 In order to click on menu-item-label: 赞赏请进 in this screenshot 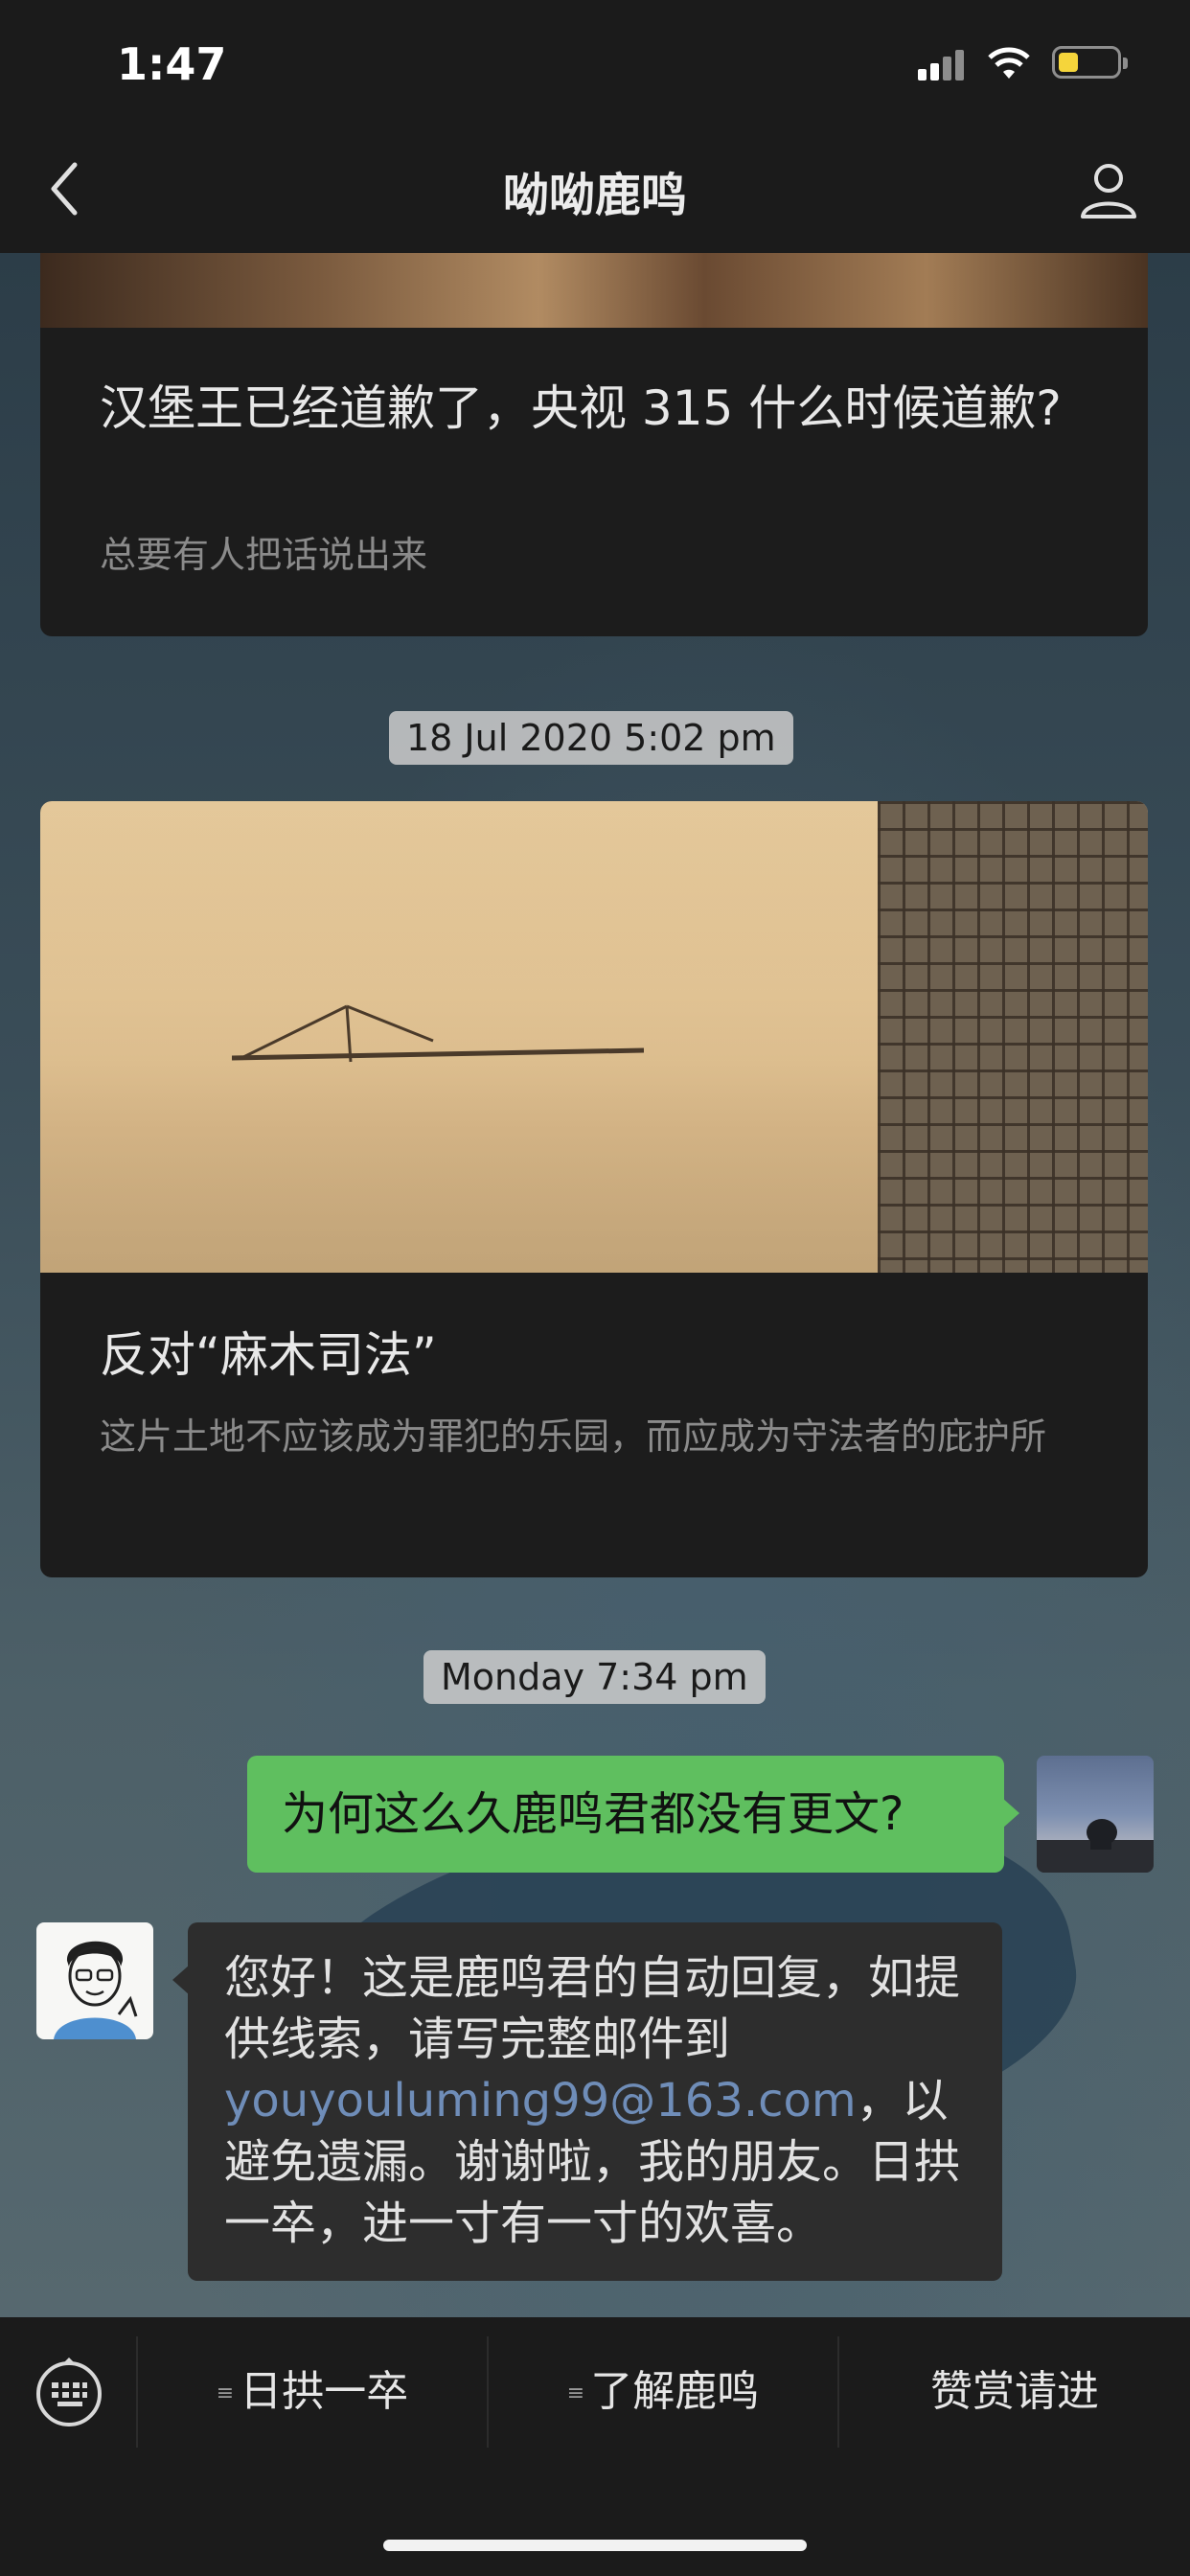, I will do `click(1015, 2391)`.